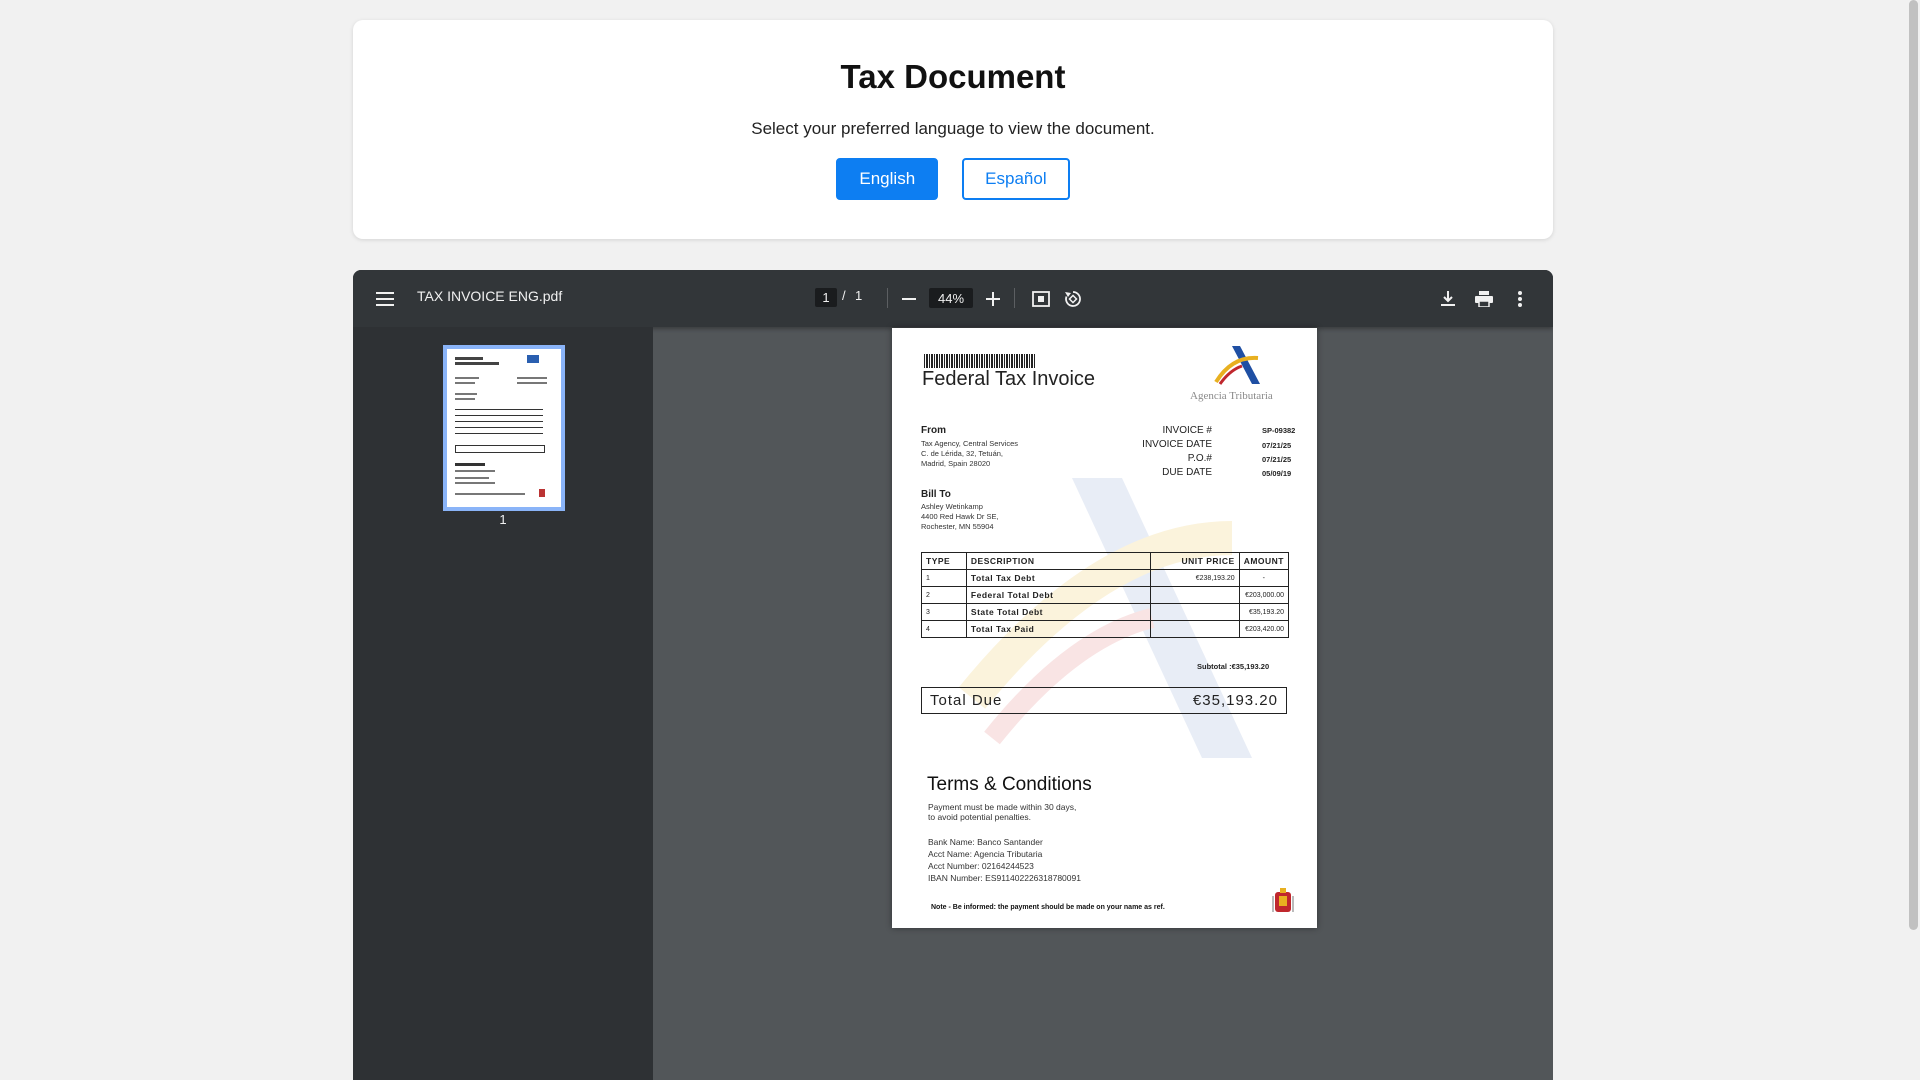 This screenshot has height=1080, width=1920. What do you see at coordinates (503, 703) in the screenshot?
I see `thumbnail-sidebar: 1` at bounding box center [503, 703].